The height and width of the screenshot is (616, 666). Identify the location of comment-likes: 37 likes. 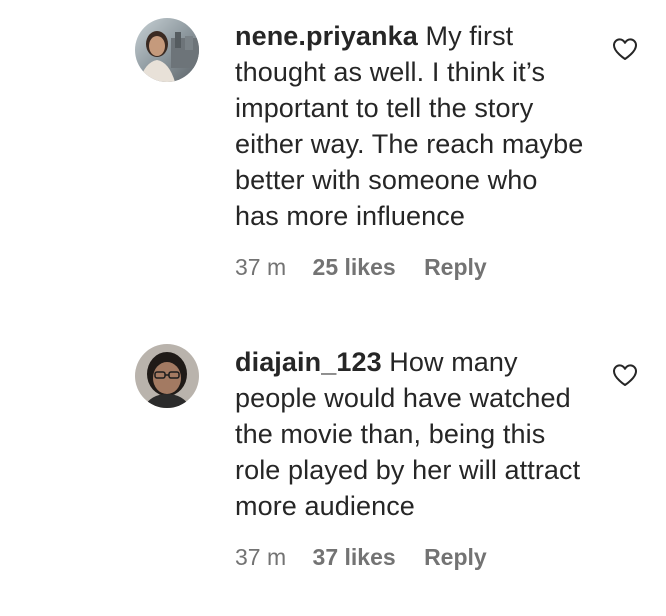
(354, 557).